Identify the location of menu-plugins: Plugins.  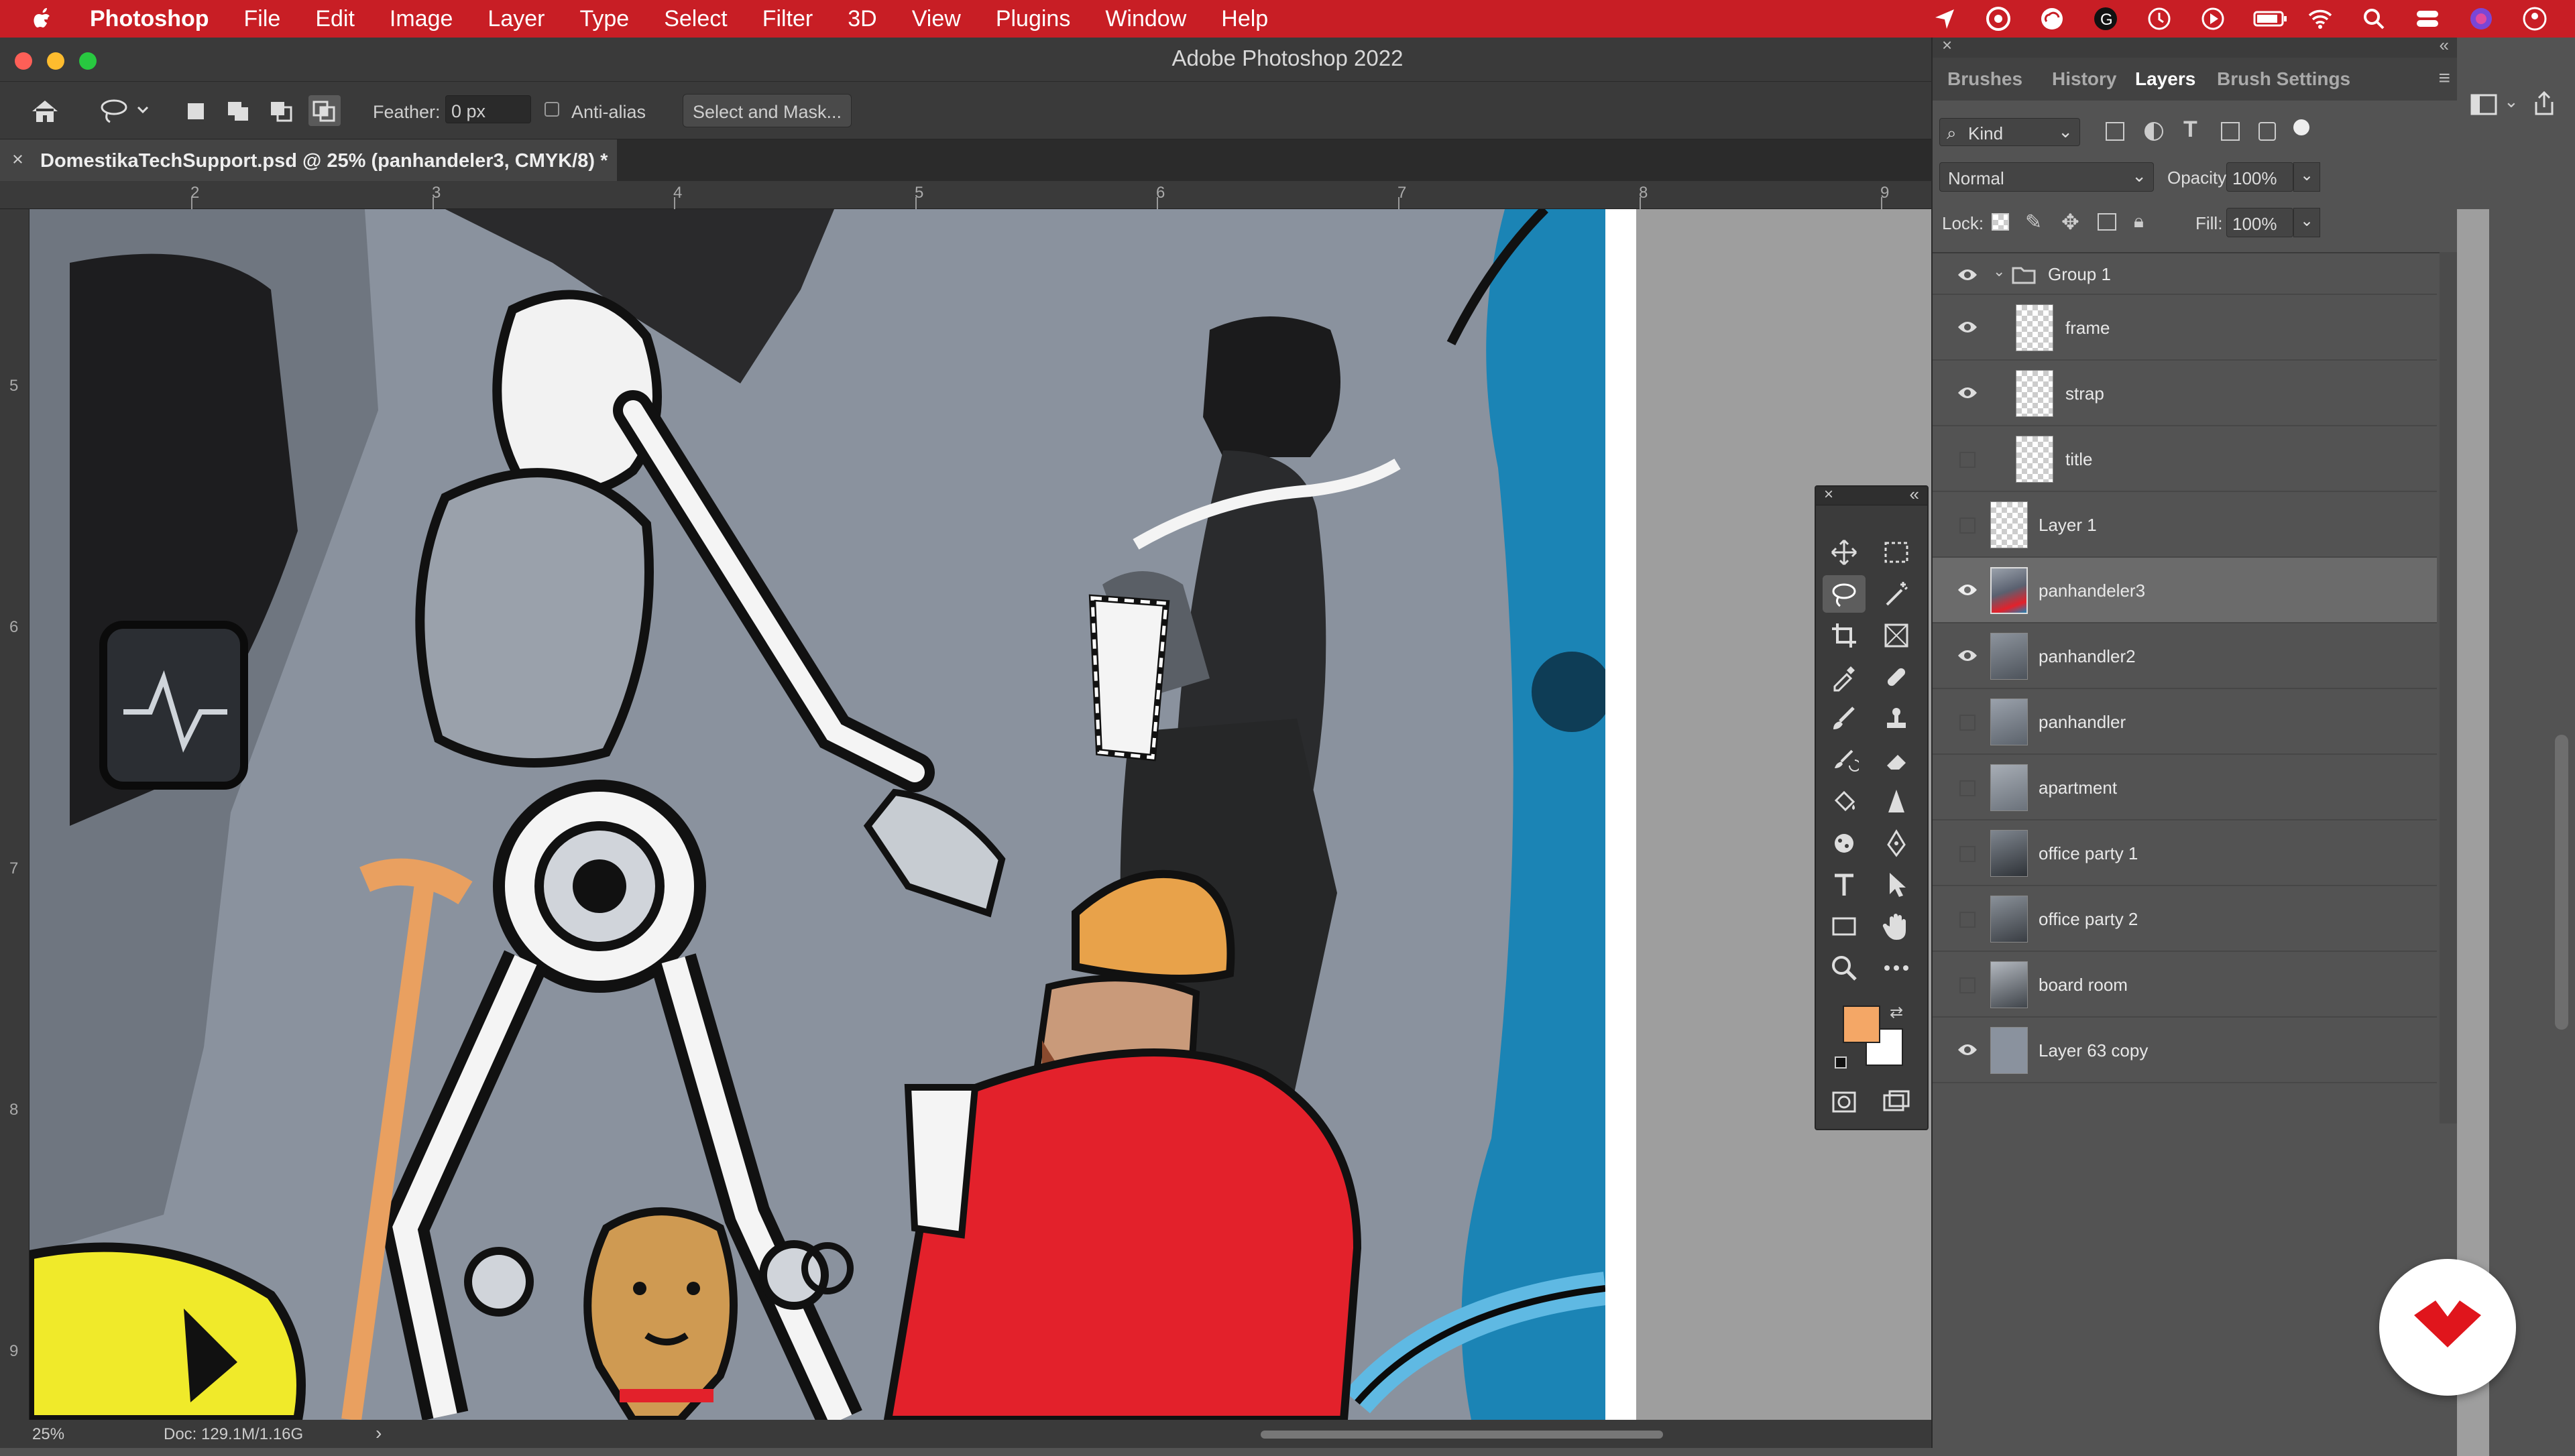
(1033, 19).